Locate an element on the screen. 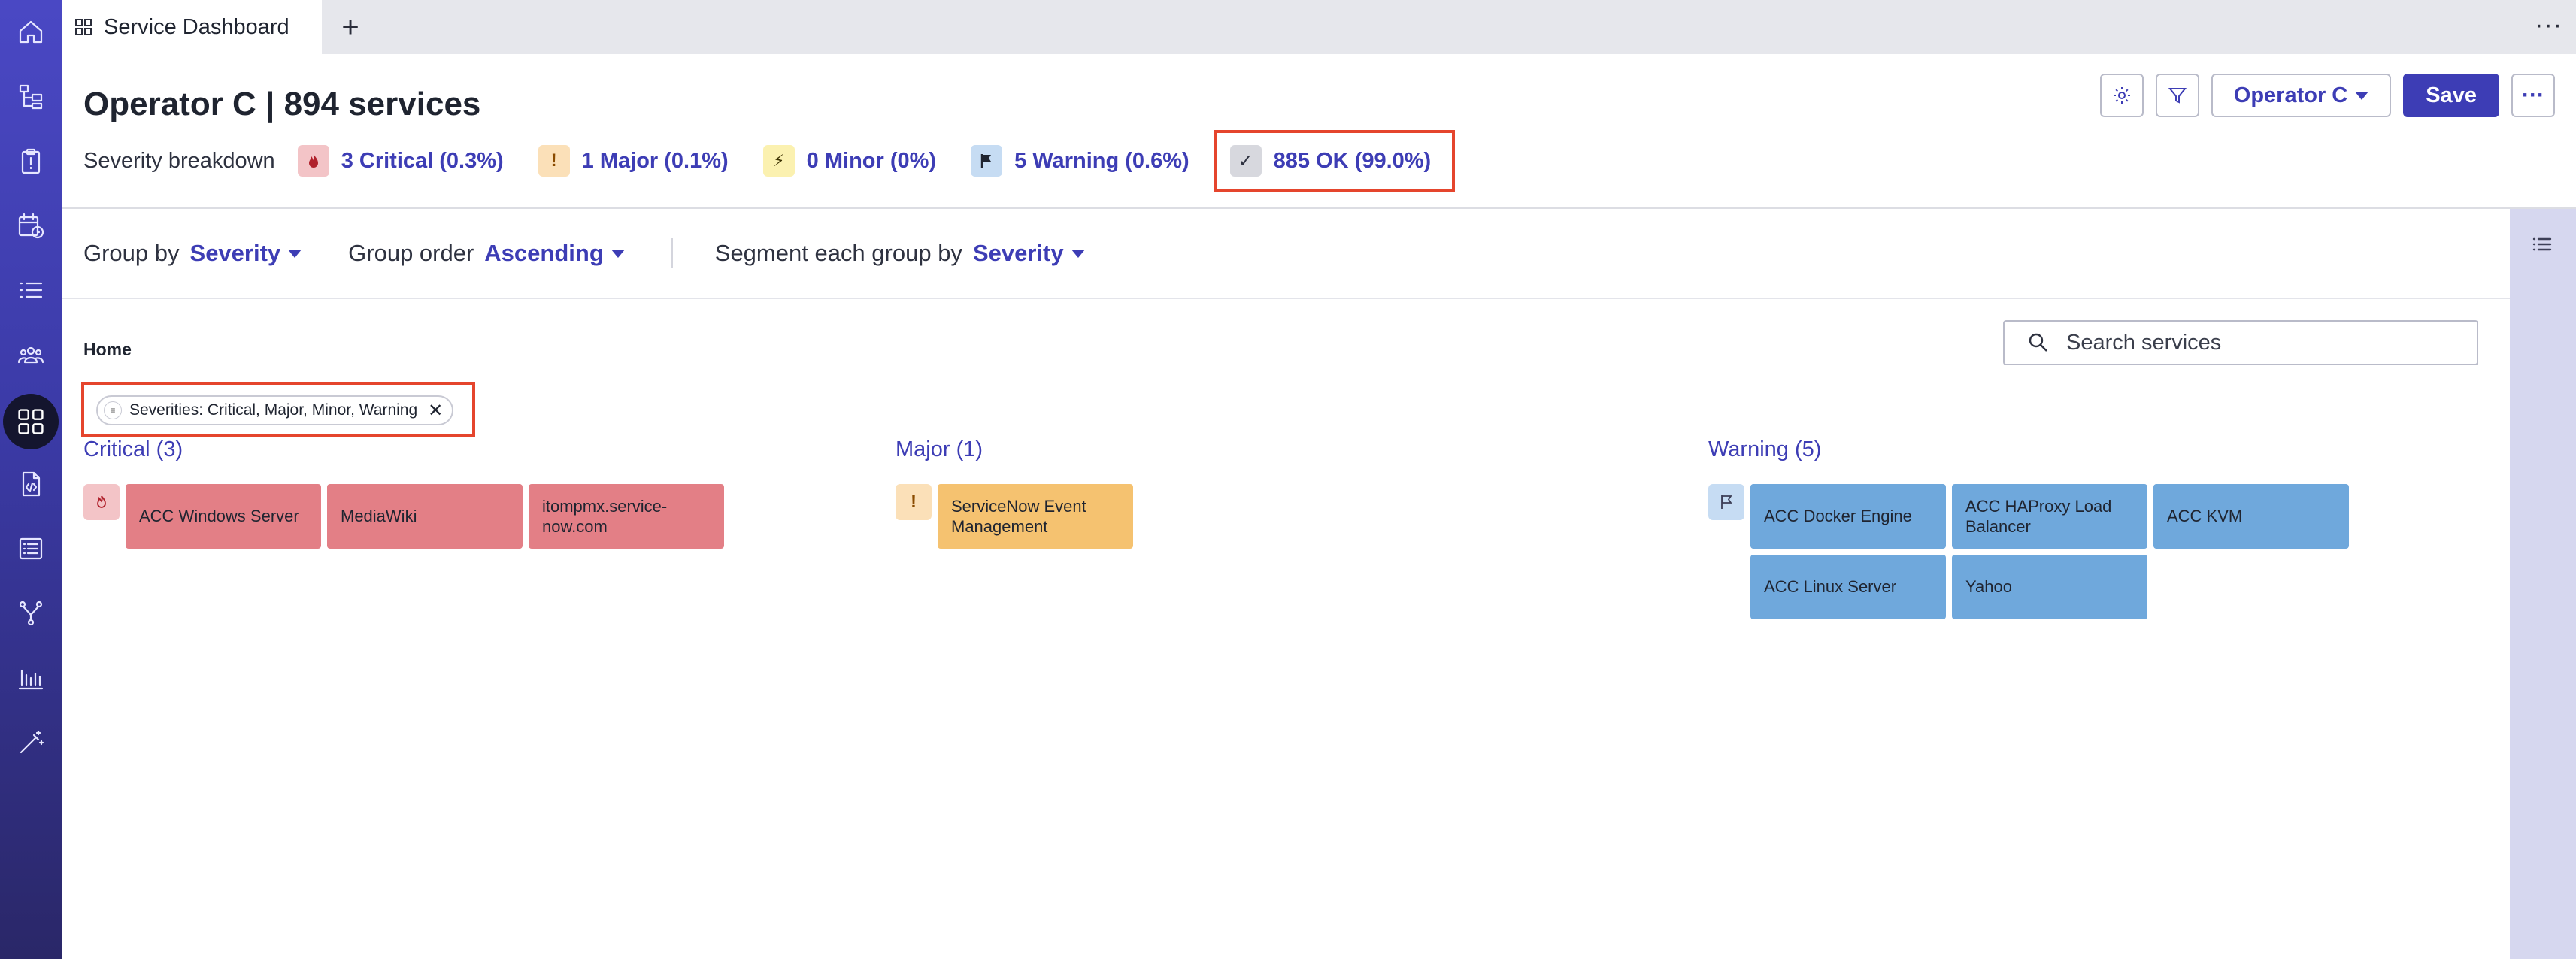 This screenshot has height=959, width=2576. tab-strip: Service Dashboard + ··· is located at coordinates (1319, 27).